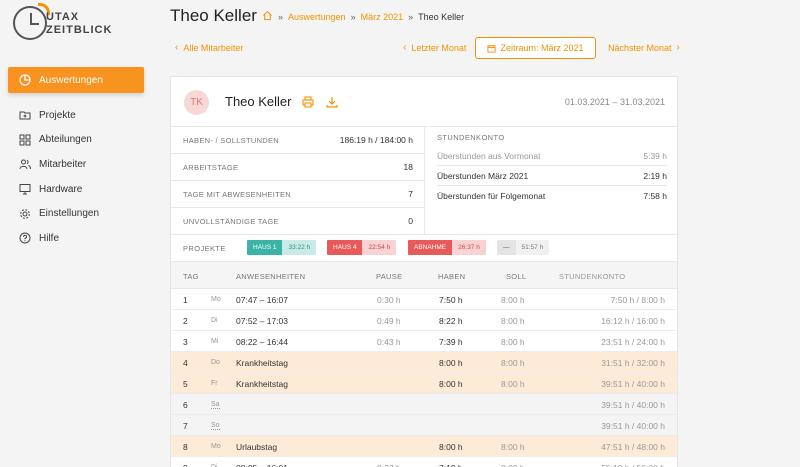  Describe the element at coordinates (471, 137) in the screenshot. I see `hours-account-title: STUNDENKONTO` at that location.